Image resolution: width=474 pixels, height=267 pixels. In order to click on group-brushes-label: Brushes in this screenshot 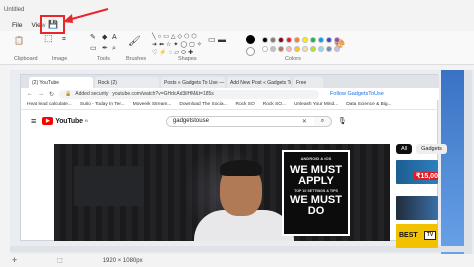, I will do `click(136, 59)`.